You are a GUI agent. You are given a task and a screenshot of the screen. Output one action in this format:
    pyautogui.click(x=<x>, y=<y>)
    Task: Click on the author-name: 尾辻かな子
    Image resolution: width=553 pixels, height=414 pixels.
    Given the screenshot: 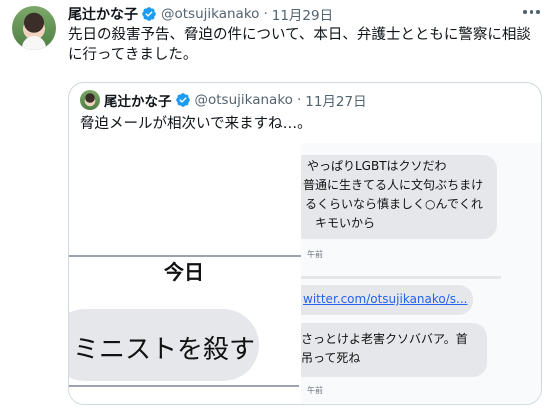 What is the action you would take?
    pyautogui.click(x=103, y=14)
    